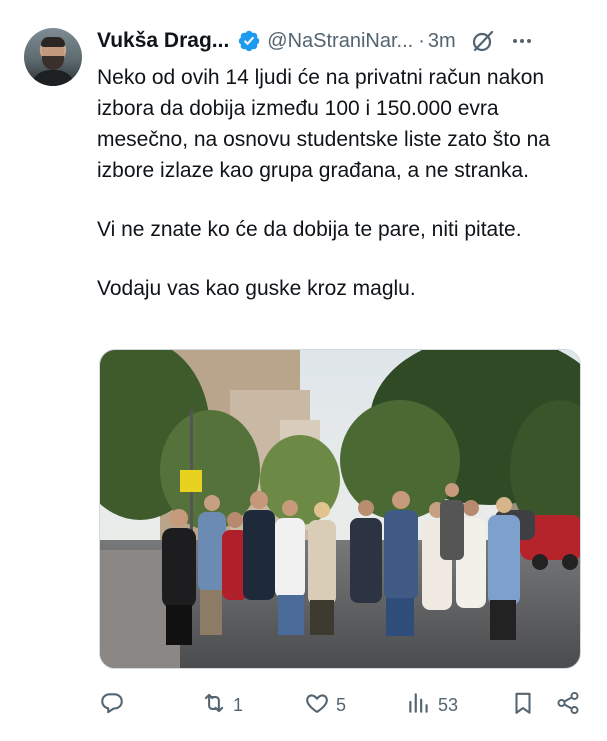 The width and height of the screenshot is (607, 741). I want to click on tweet-paragraph: Vodaju vas kao guske kroz maglu., so click(256, 288).